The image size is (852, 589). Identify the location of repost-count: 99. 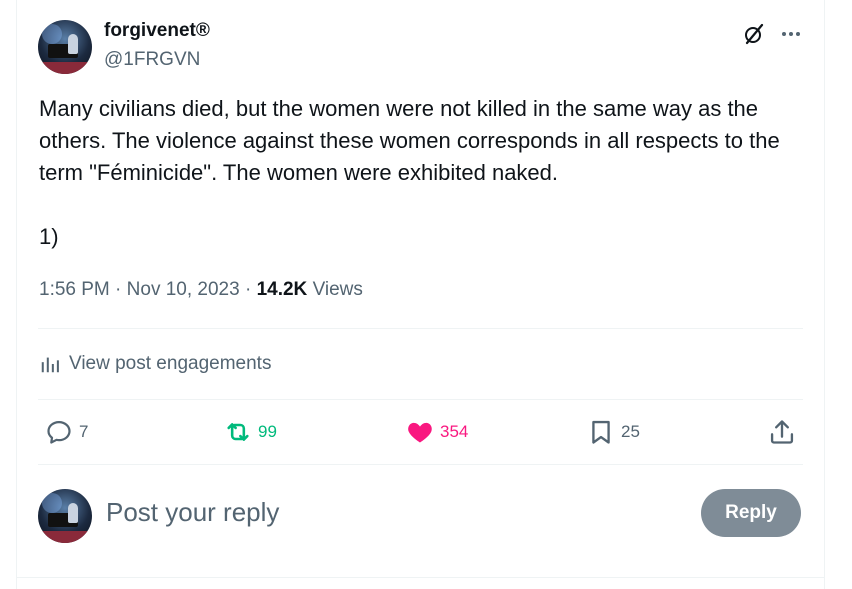
(267, 431).